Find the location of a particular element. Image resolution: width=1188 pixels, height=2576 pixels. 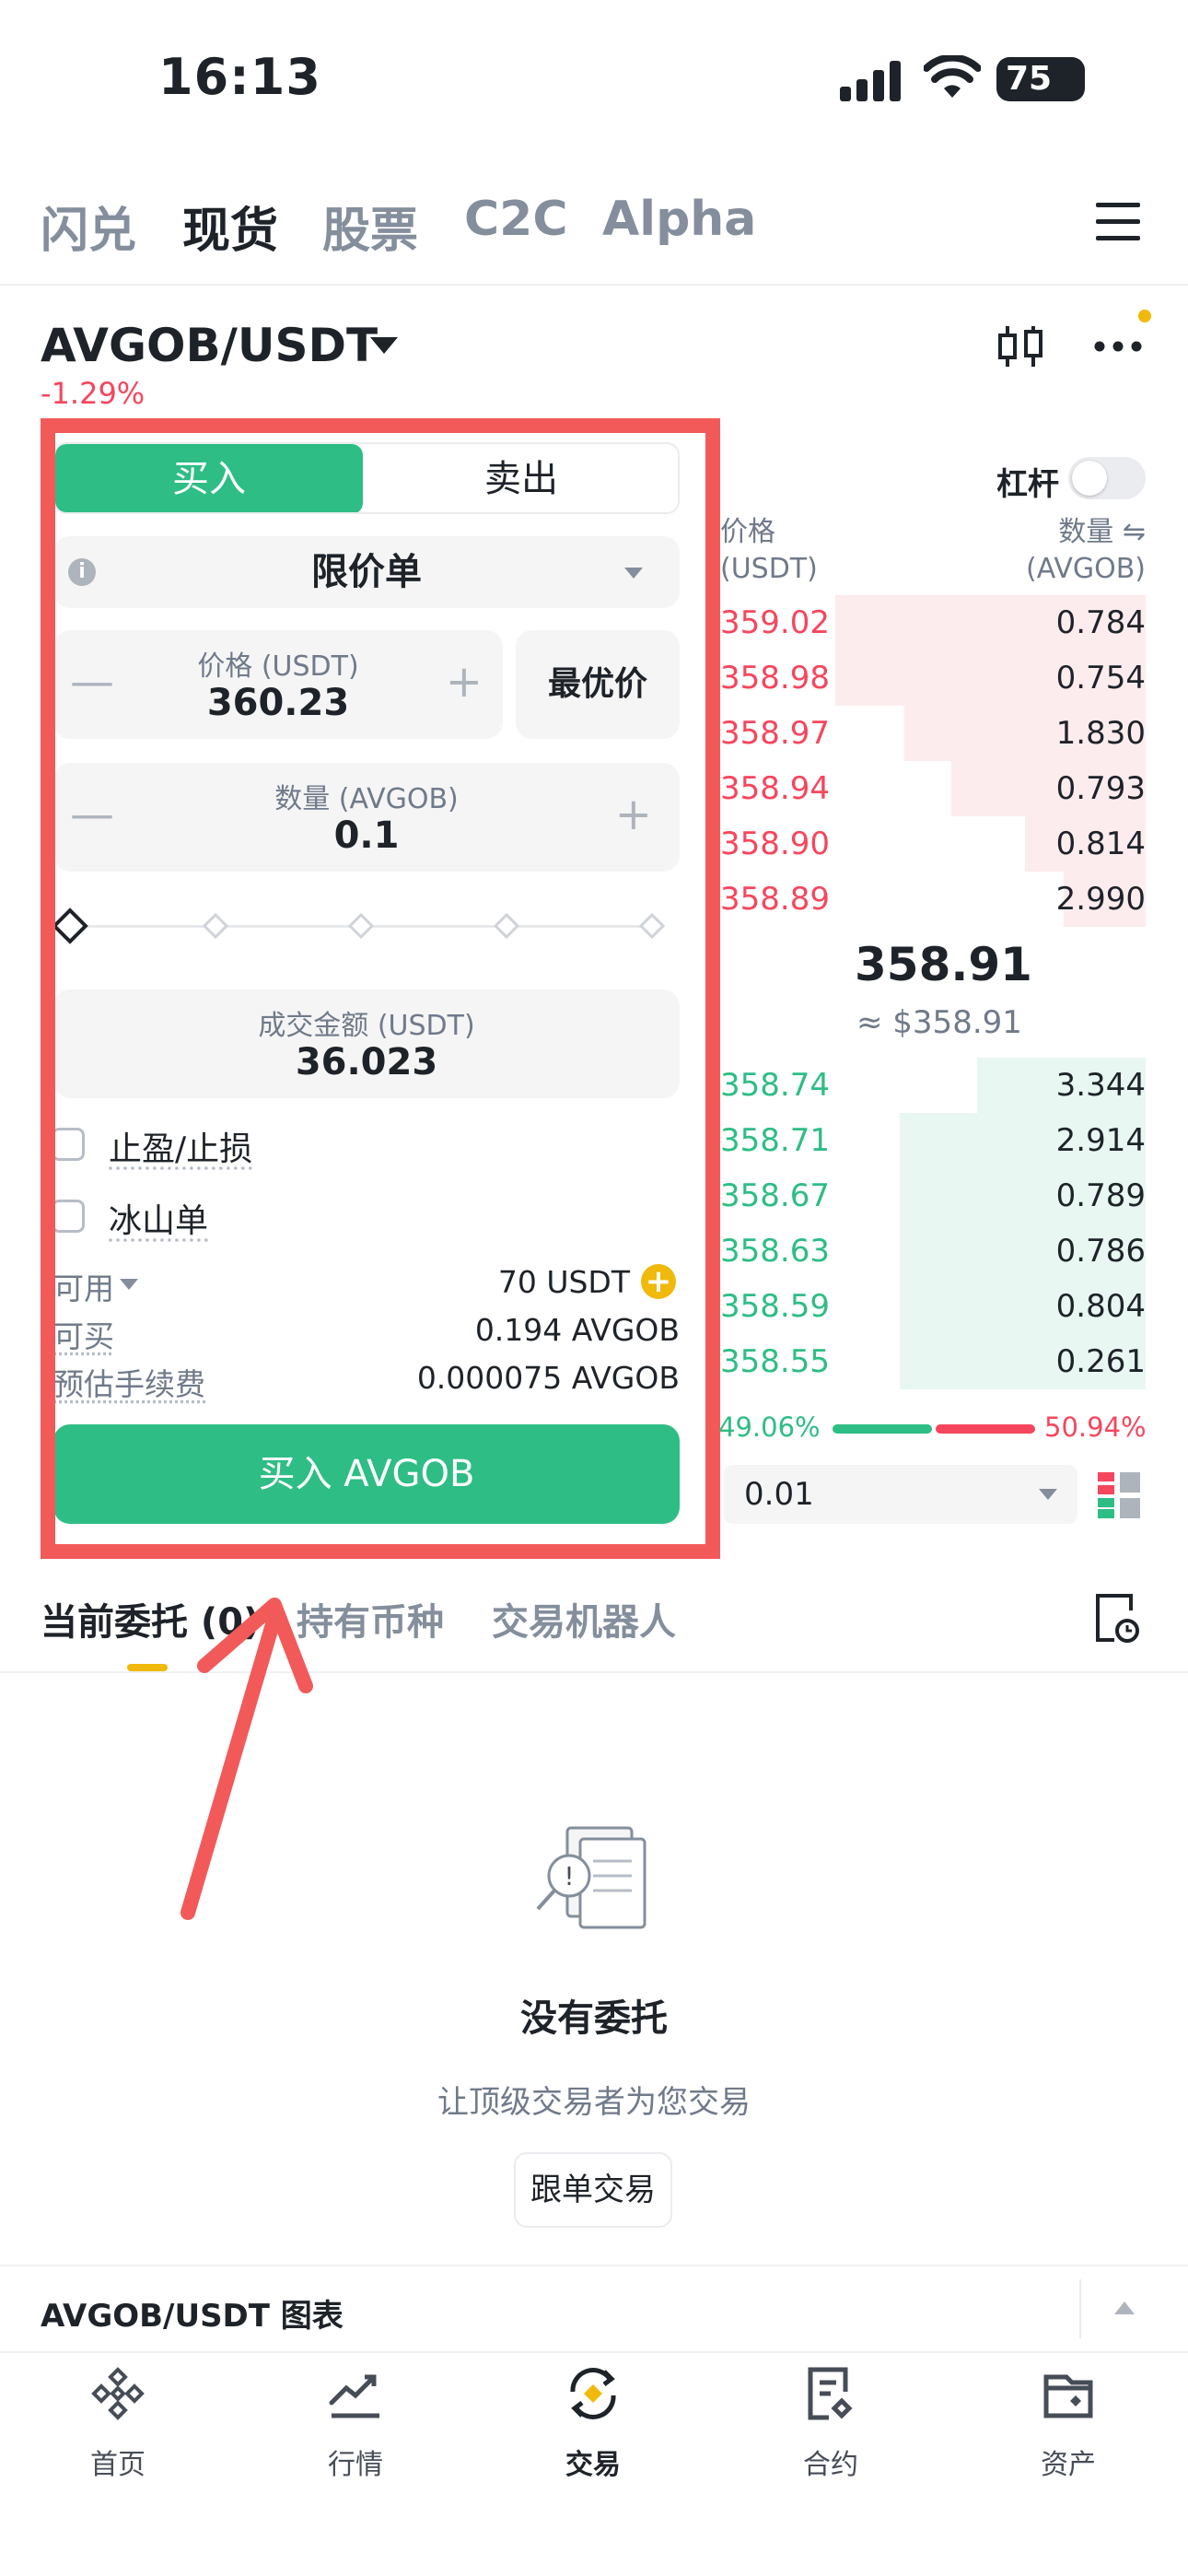

nav-markets: 行情 is located at coordinates (355, 2423).